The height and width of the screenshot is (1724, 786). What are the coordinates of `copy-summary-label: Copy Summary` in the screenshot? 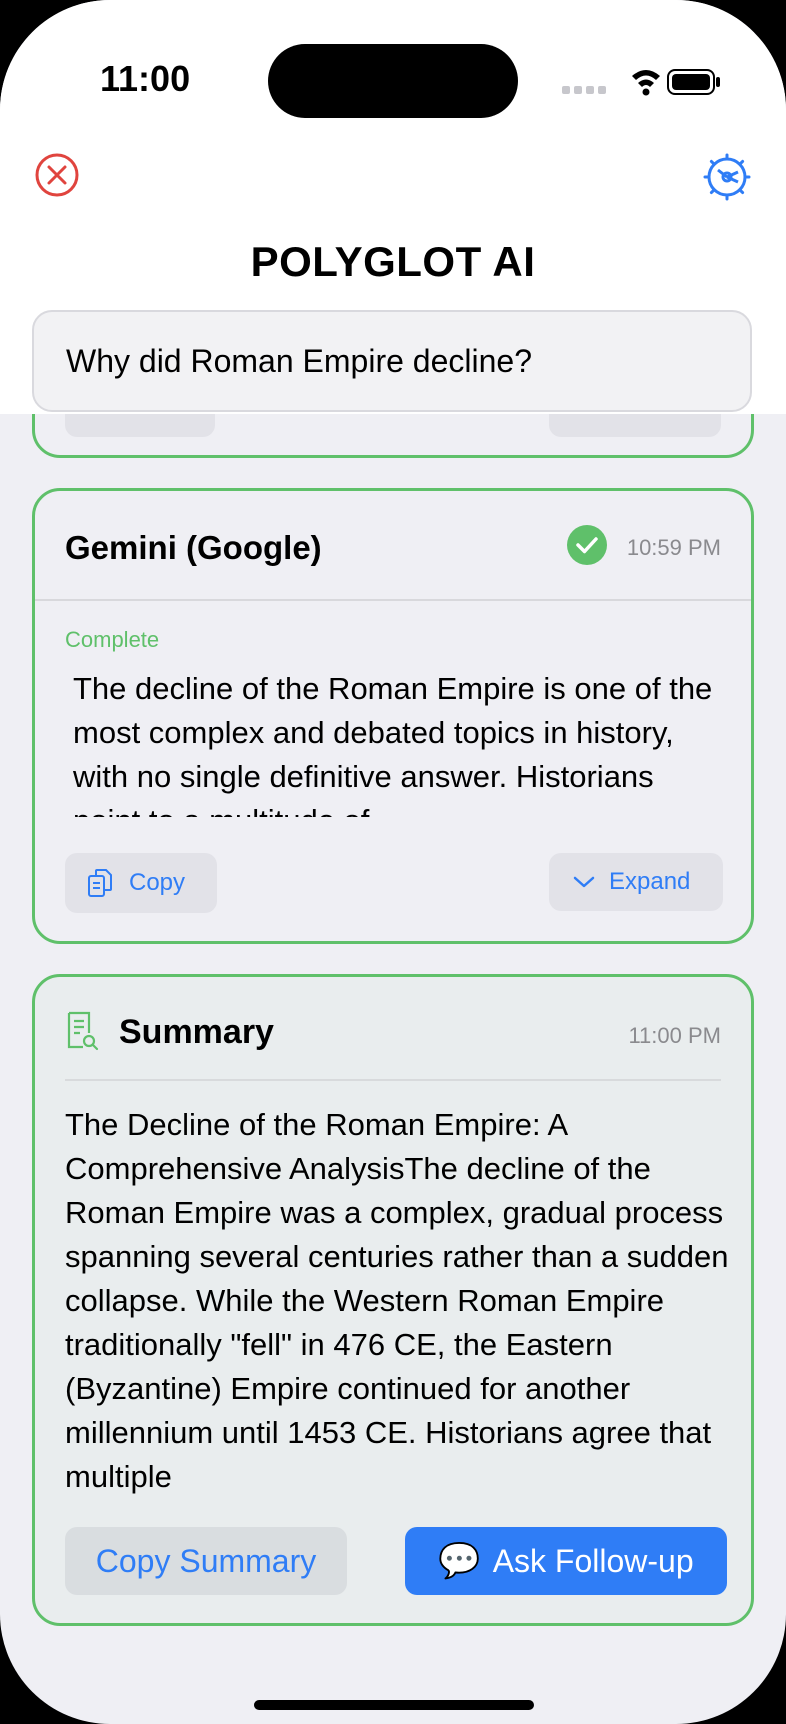 It's located at (206, 1560).